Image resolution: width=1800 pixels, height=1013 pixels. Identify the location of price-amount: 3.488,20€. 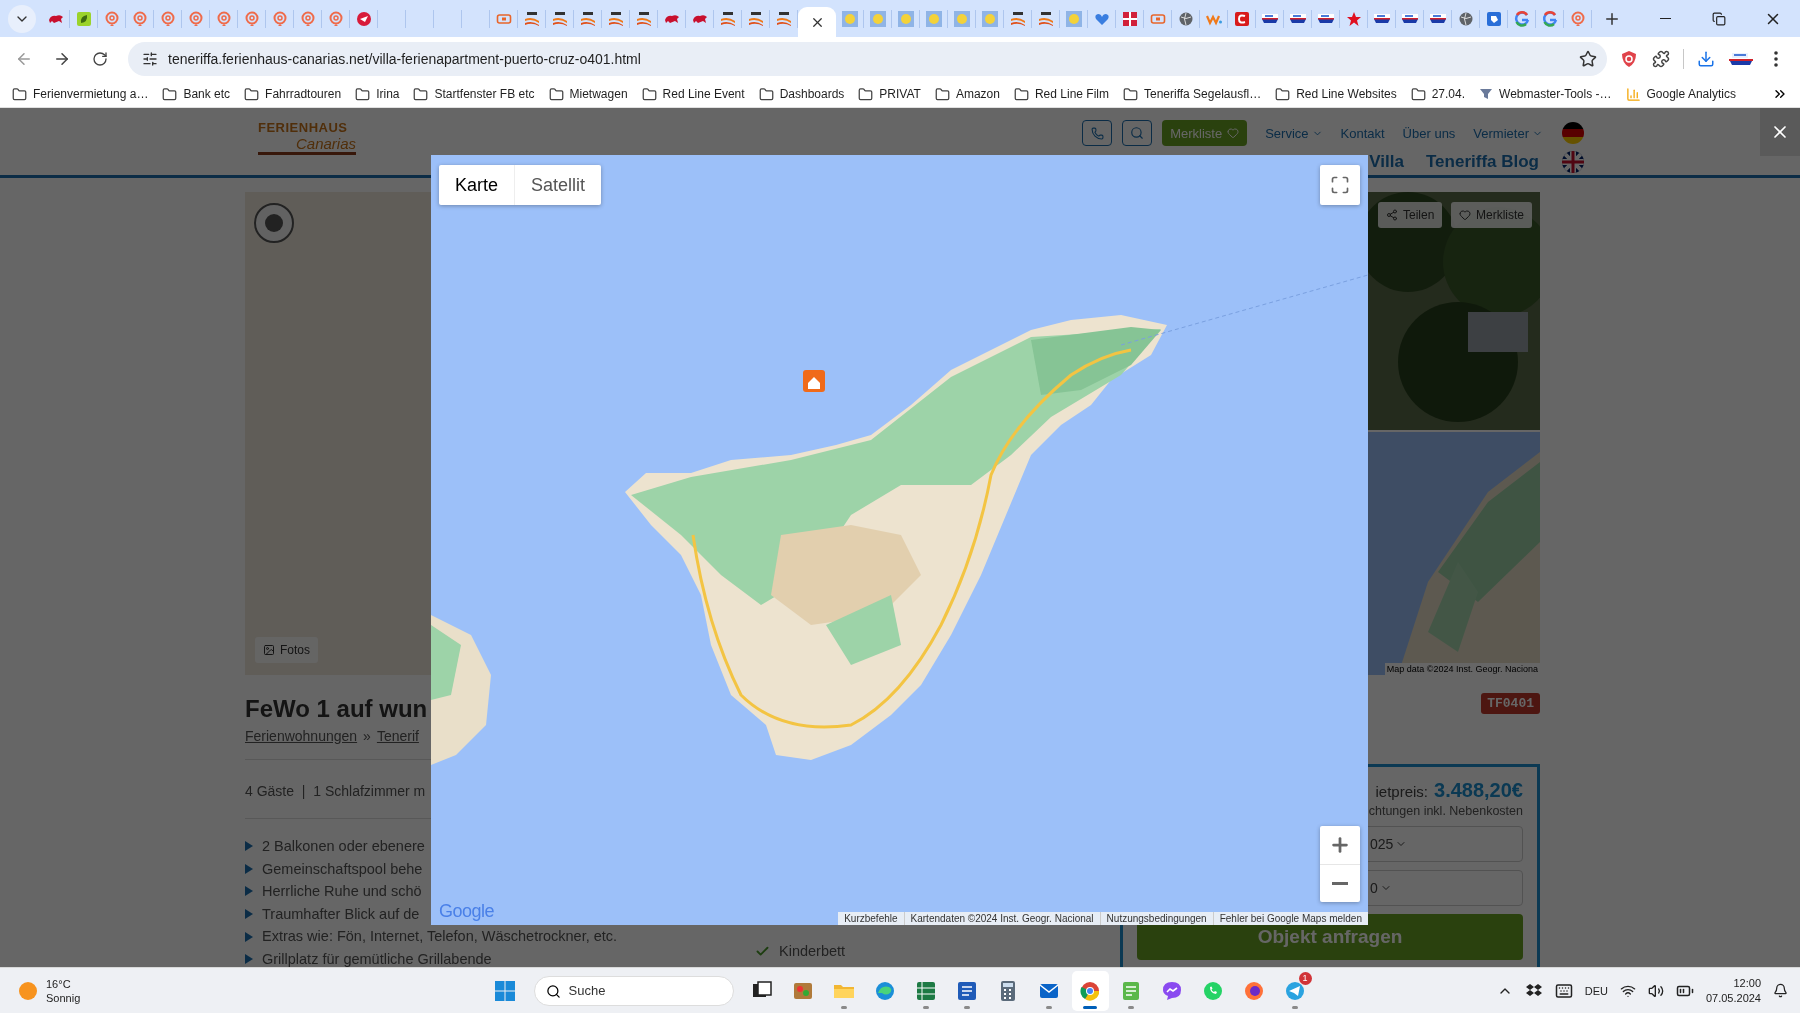
(1478, 790).